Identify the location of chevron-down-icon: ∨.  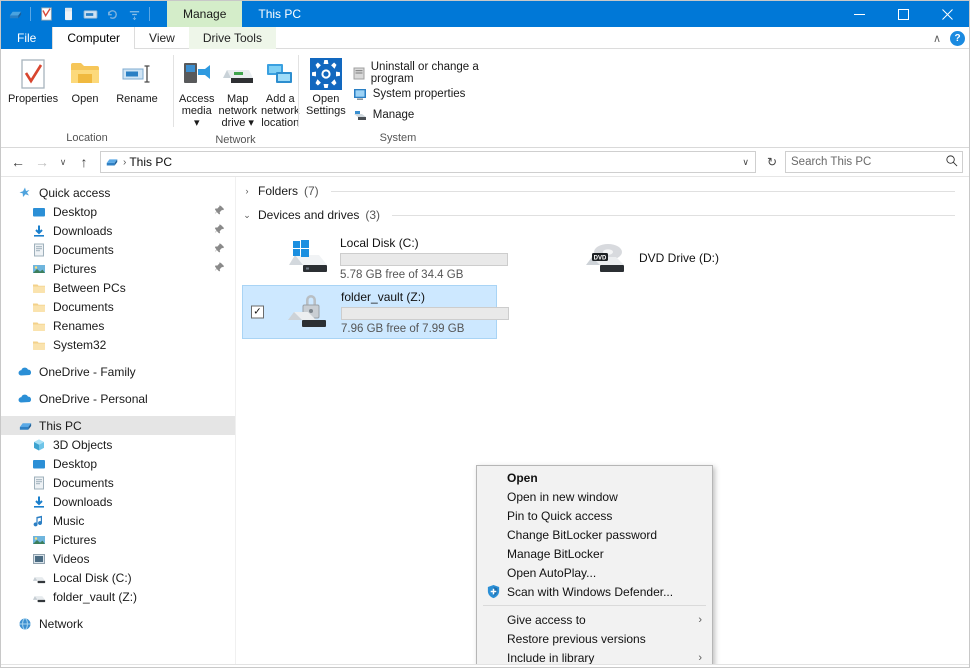
(745, 162).